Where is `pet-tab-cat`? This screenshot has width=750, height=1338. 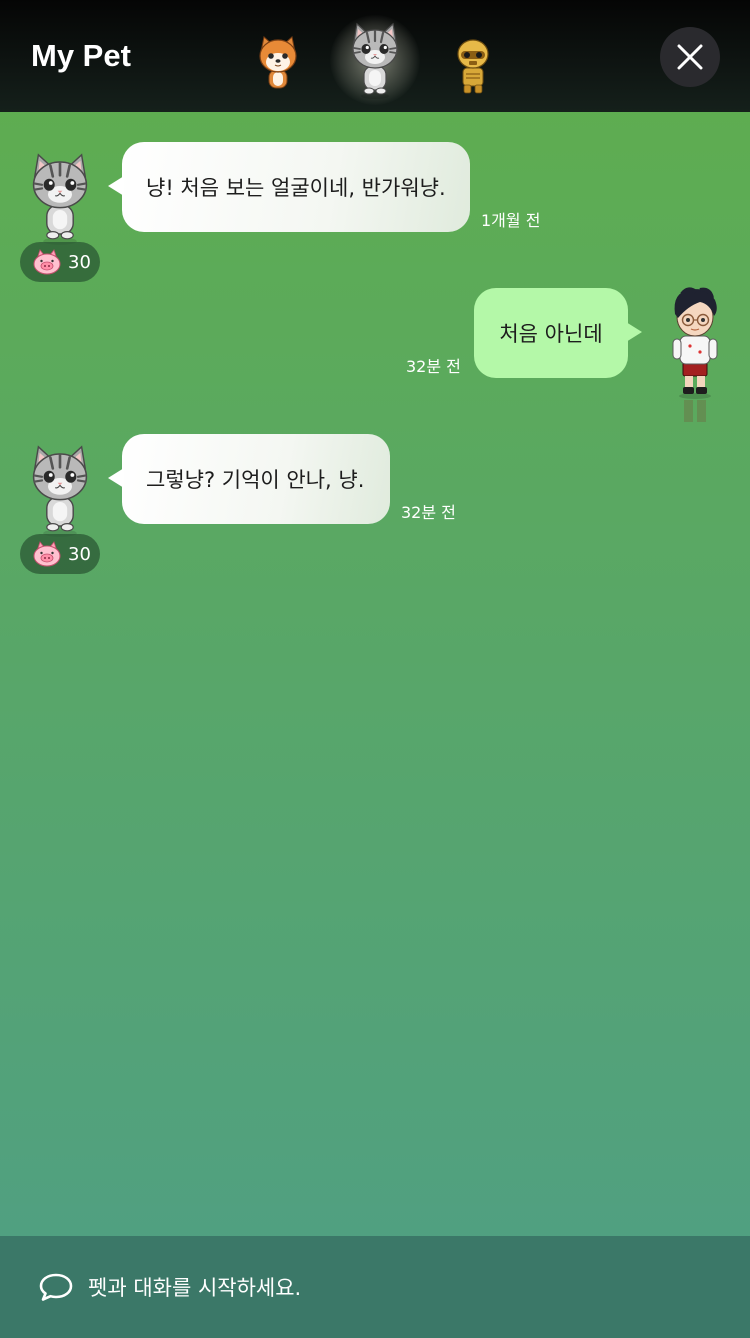
pet-tab-cat is located at coordinates (375, 60).